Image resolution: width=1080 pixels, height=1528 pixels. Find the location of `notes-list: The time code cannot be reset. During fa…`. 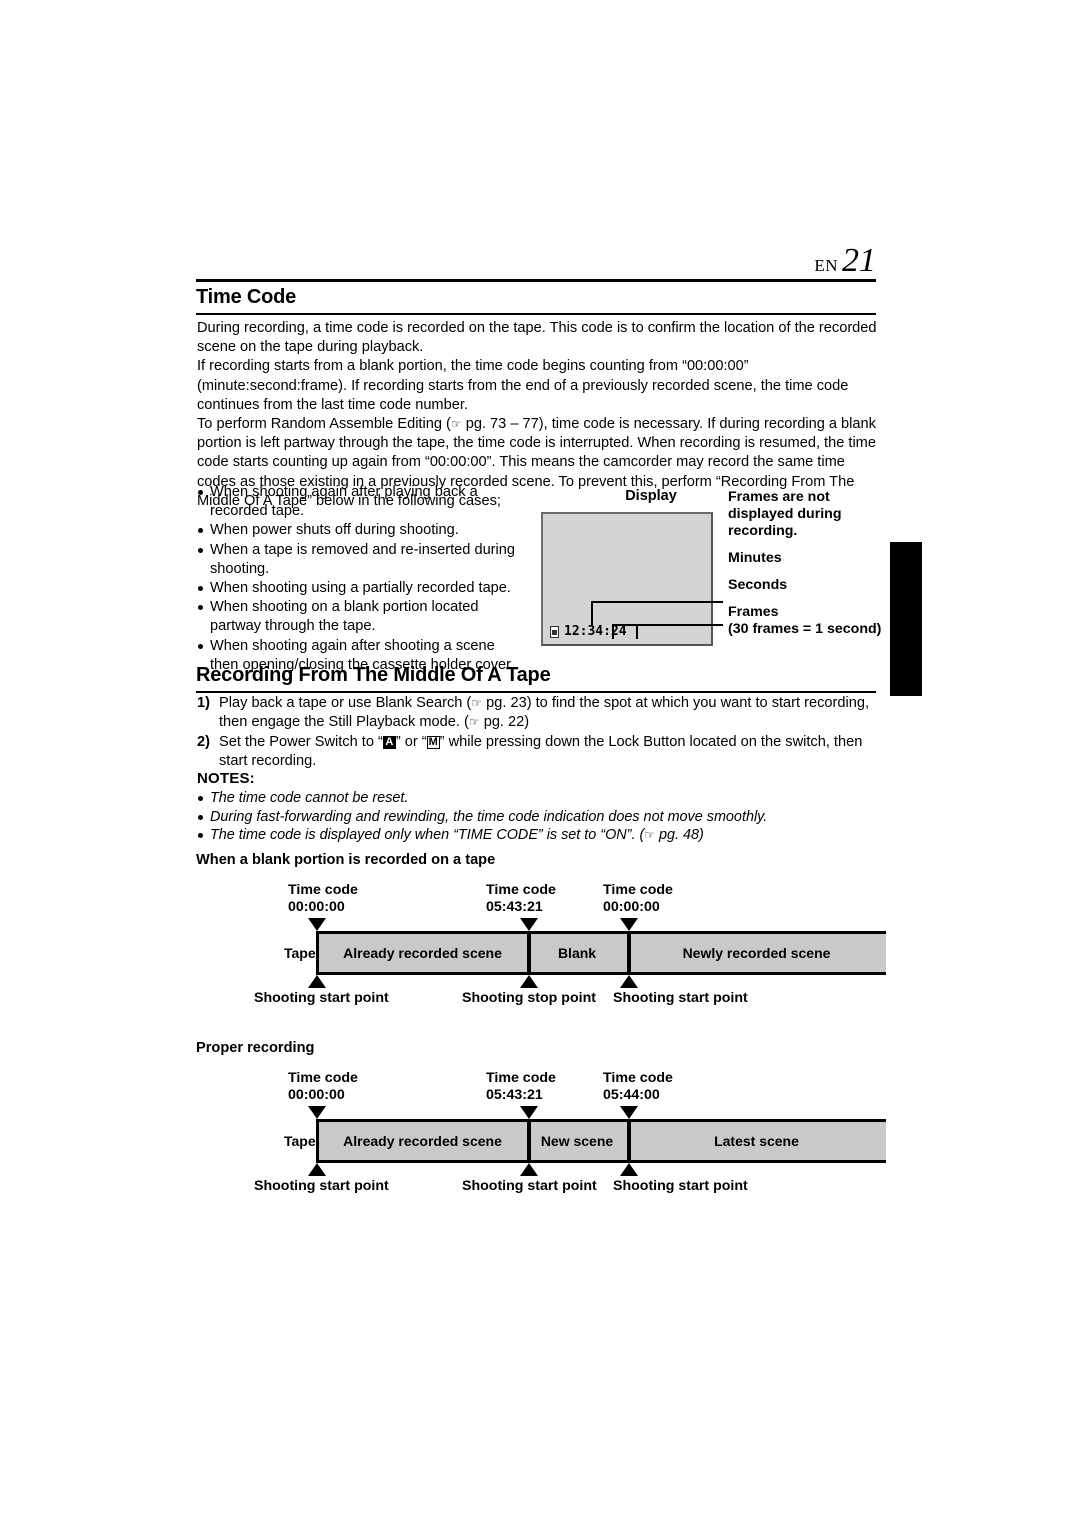

notes-list: The time code cannot be reset. During fa… is located at coordinates (537, 817).